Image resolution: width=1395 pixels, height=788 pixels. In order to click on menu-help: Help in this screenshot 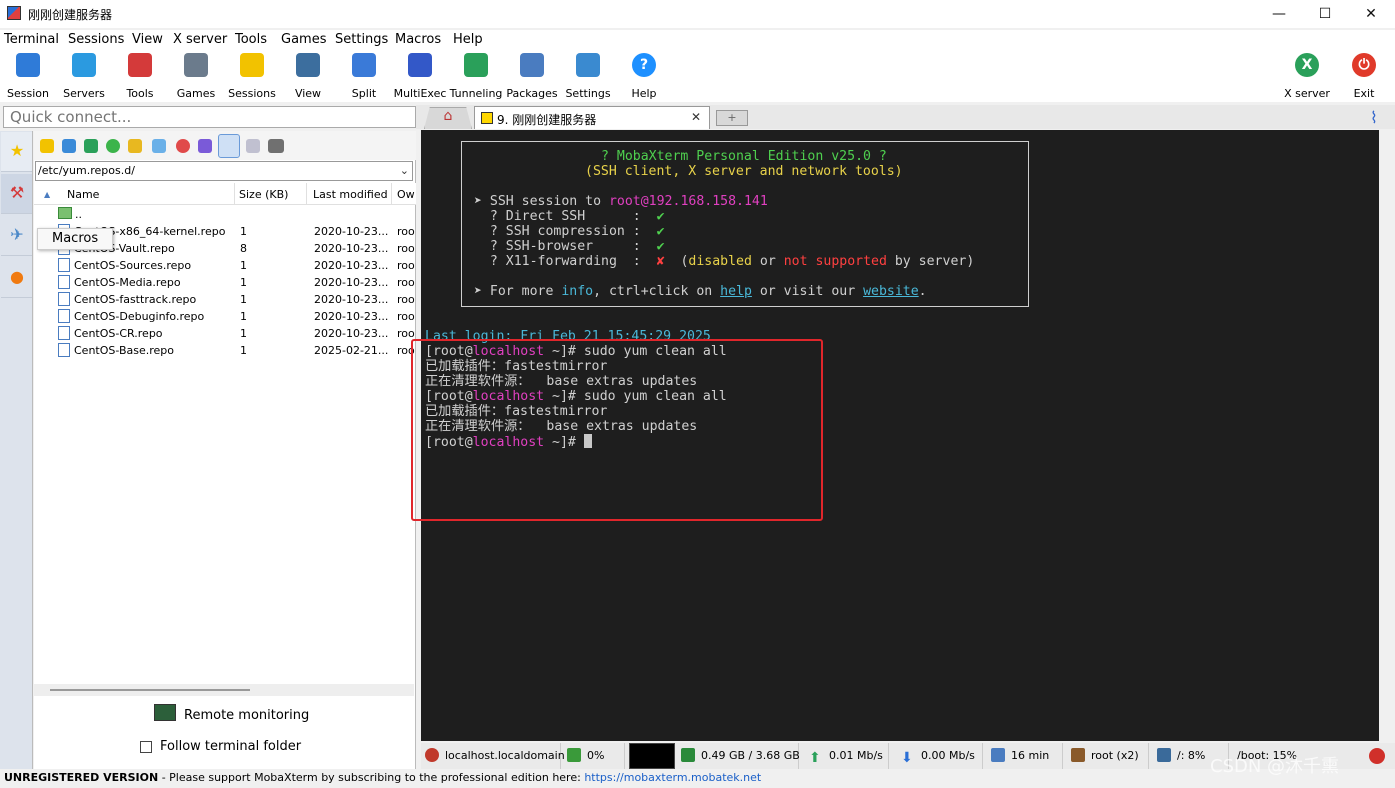, I will do `click(468, 39)`.